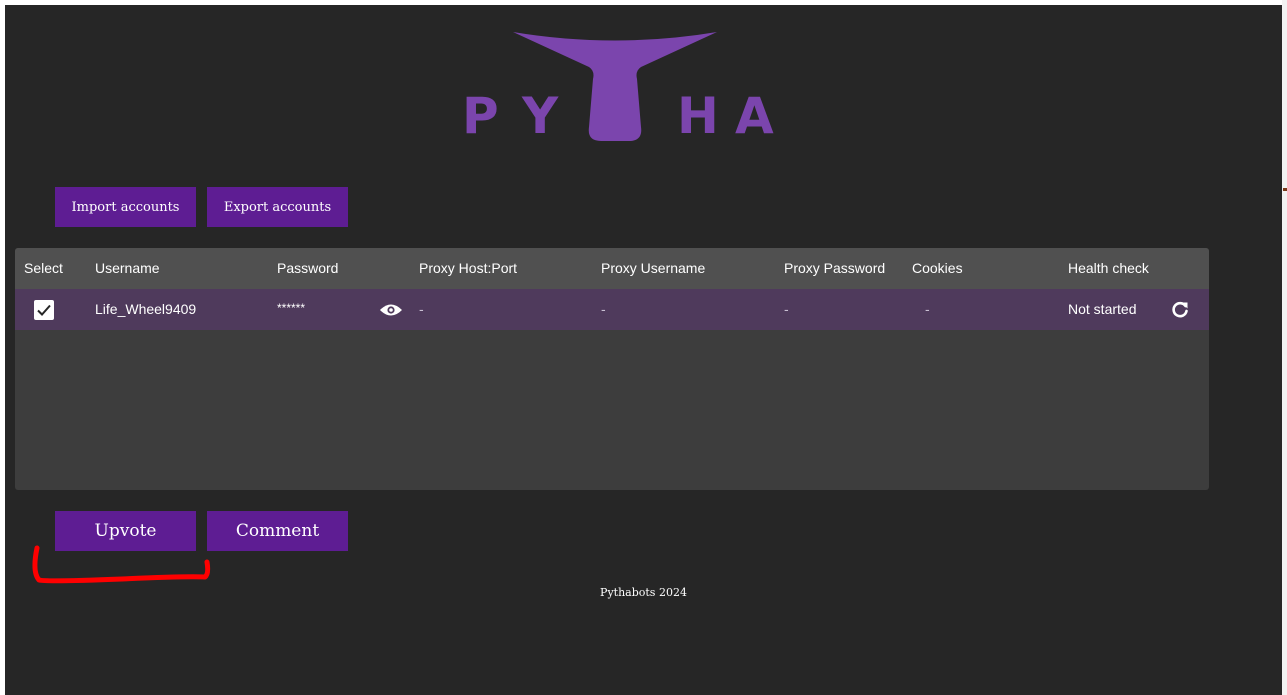 The height and width of the screenshot is (695, 1287). I want to click on row-select-checkbox, so click(44, 310).